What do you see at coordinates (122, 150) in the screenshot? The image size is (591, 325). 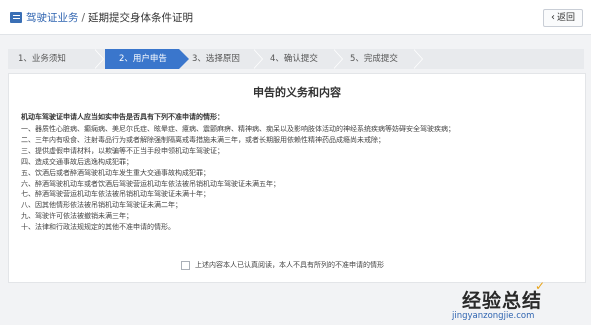 I see `list-item: 三、提供虚假申请材料，以欺骗等不正当手段申领机动车驾驶证；` at bounding box center [122, 150].